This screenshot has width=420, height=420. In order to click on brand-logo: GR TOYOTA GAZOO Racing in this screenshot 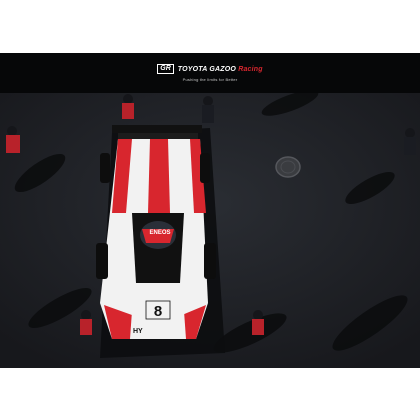, I will do `click(210, 69)`.